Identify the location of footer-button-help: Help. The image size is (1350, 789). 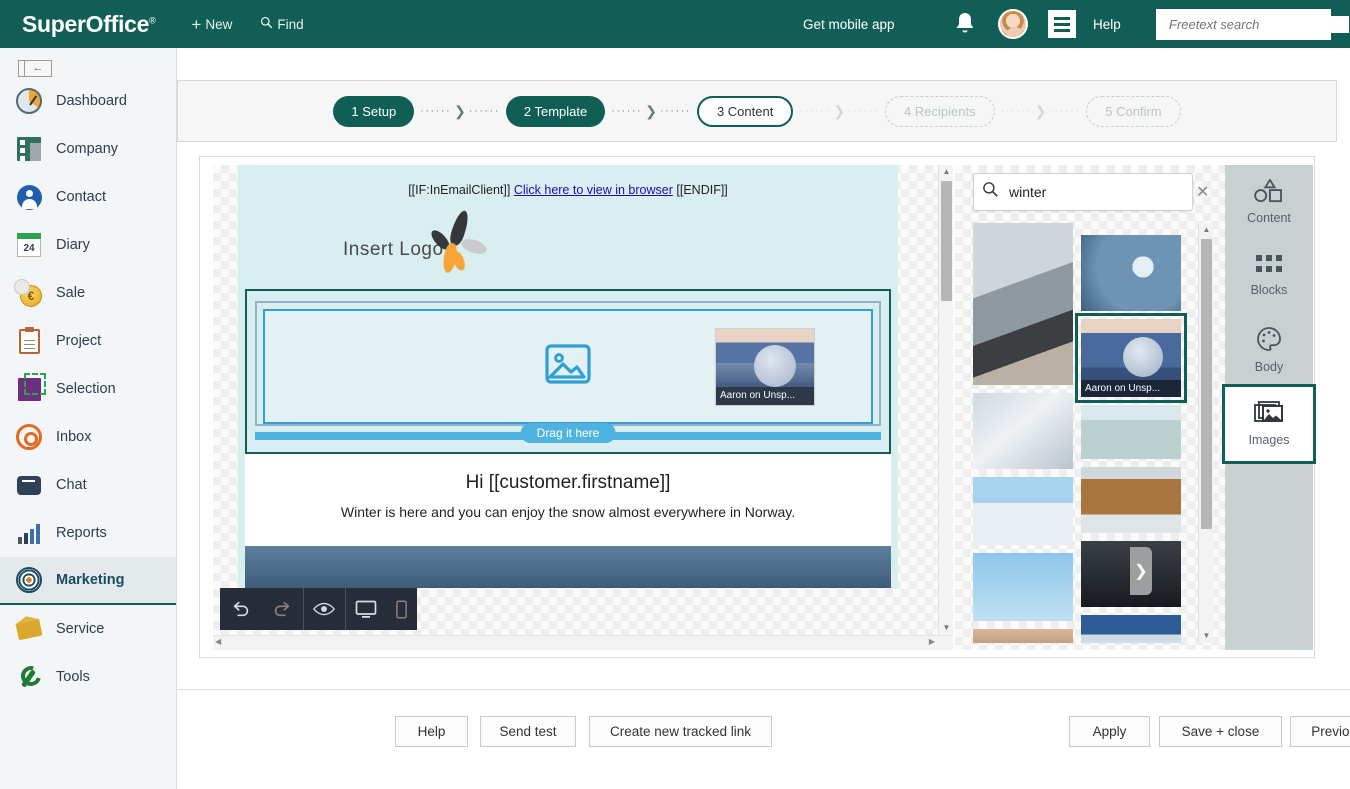
(431, 731).